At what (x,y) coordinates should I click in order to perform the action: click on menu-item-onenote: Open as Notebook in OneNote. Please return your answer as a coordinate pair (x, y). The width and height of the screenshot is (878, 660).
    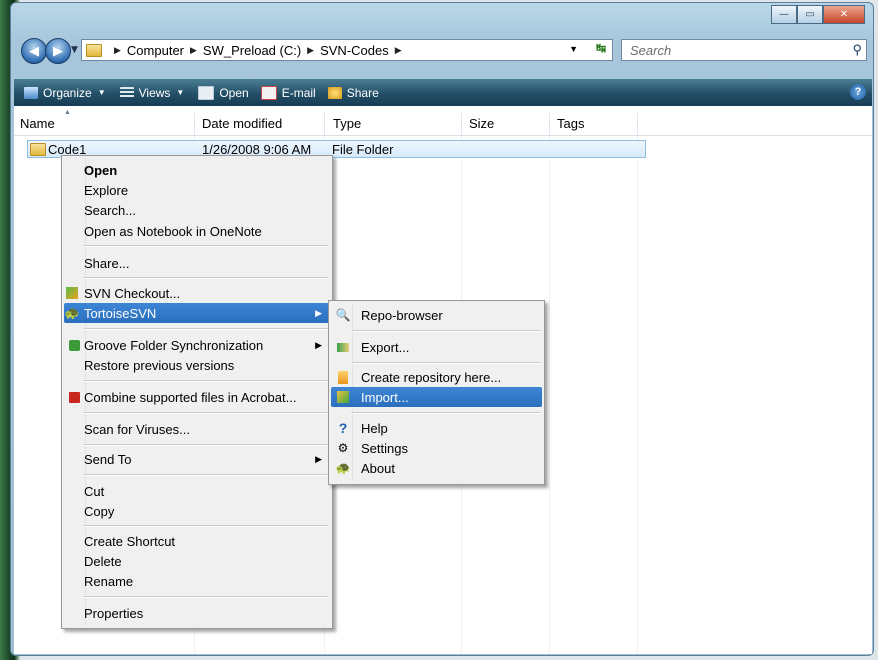
    Looking at the image, I should click on (197, 231).